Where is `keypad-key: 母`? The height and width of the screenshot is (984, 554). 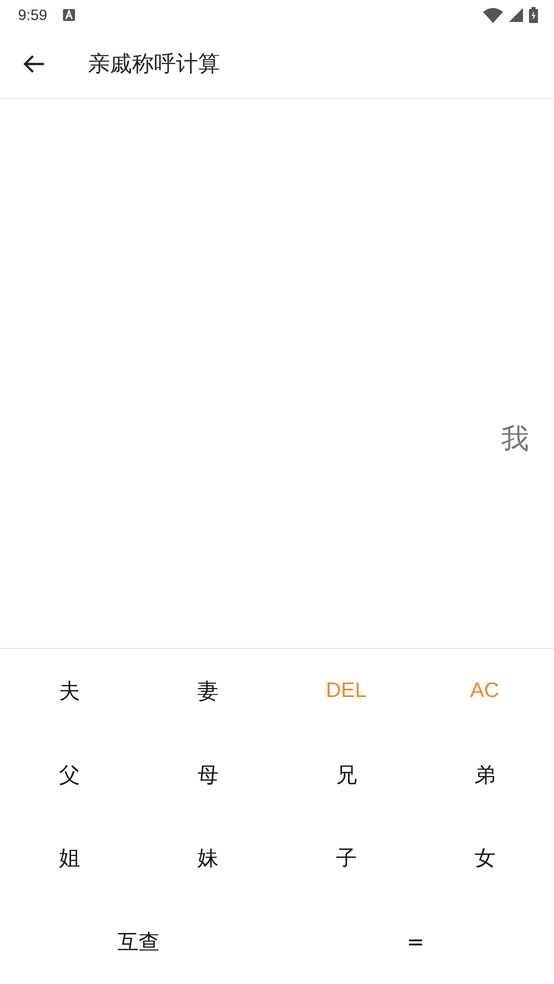 keypad-key: 母 is located at coordinates (207, 774).